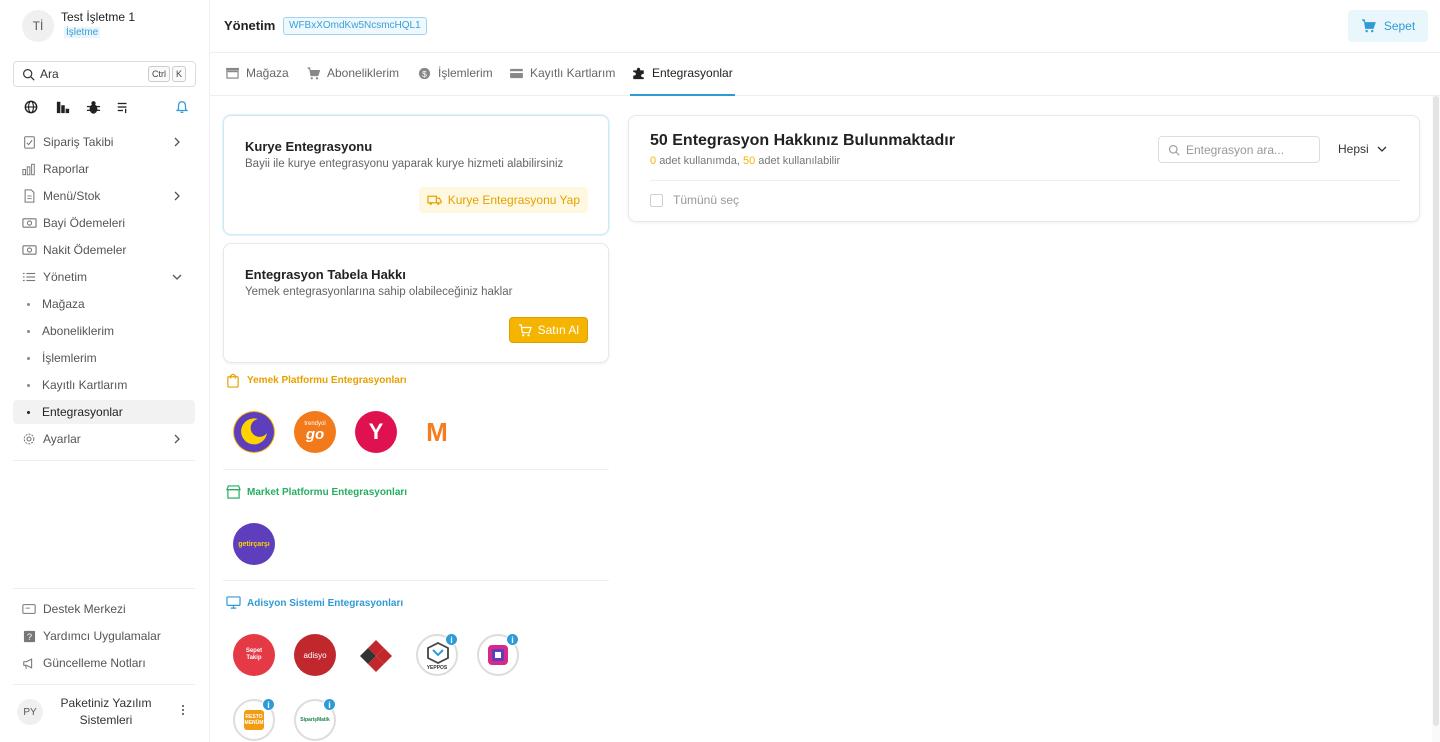 This screenshot has width=1440, height=742. Describe the element at coordinates (183, 711) in the screenshot. I see `more-vertical-icon` at that location.